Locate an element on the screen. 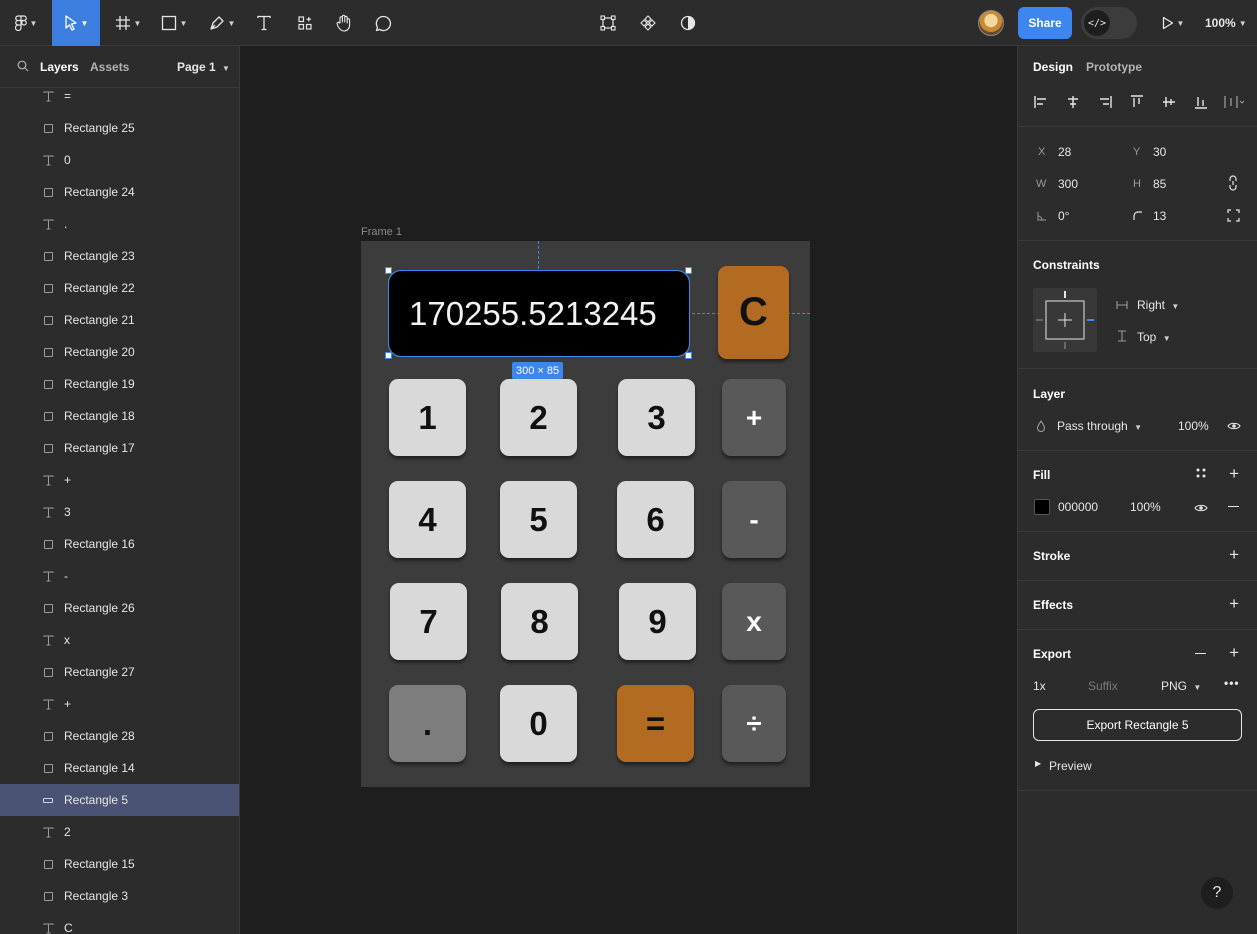 This screenshot has height=934, width=1257. layer-row: - is located at coordinates (119, 576).